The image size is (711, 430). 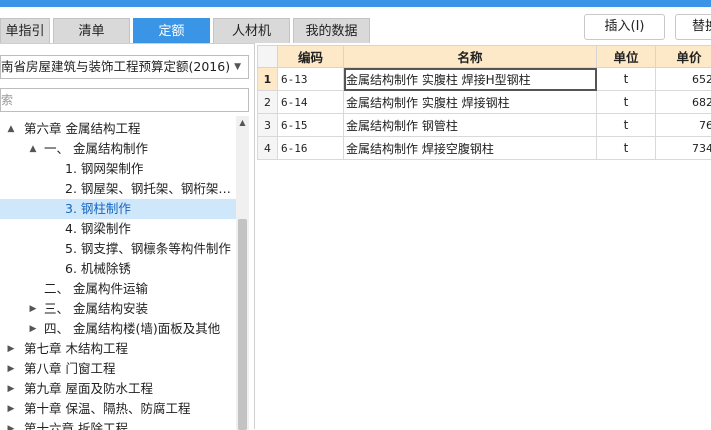 I want to click on column-header-rownum, so click(x=268, y=57).